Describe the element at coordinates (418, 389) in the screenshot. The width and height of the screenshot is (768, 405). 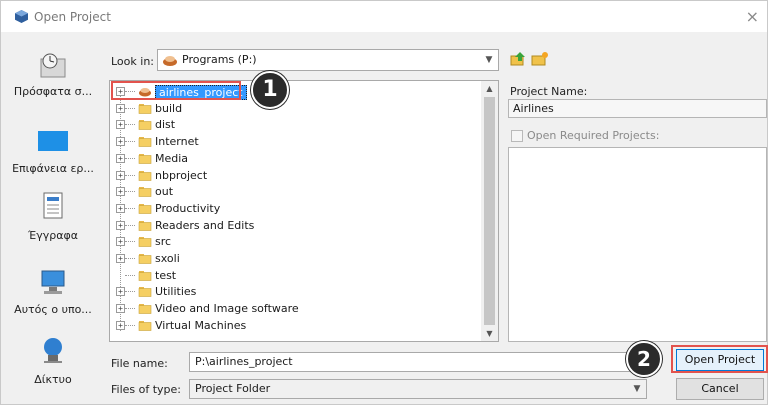
I see `file-type-select: Project Folder ▼` at that location.